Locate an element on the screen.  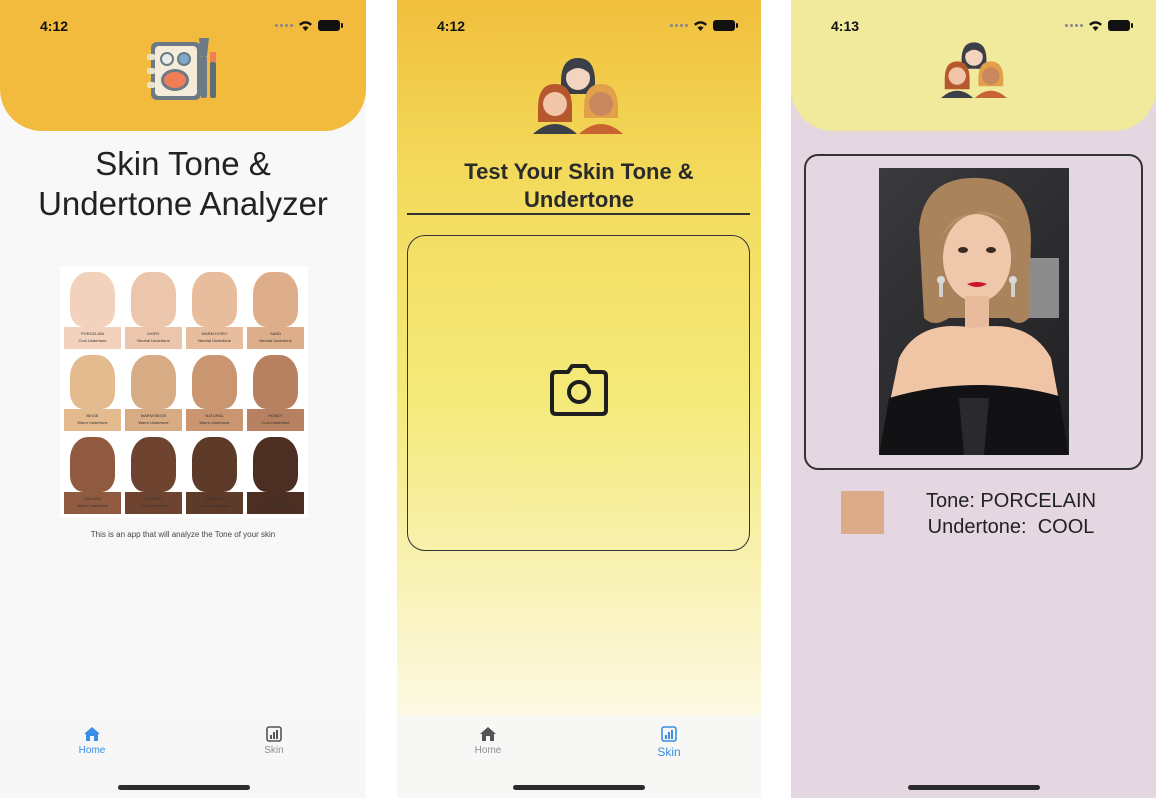
tone-chart-label: IVORY Neutral Undertone is located at coordinates (153, 337).